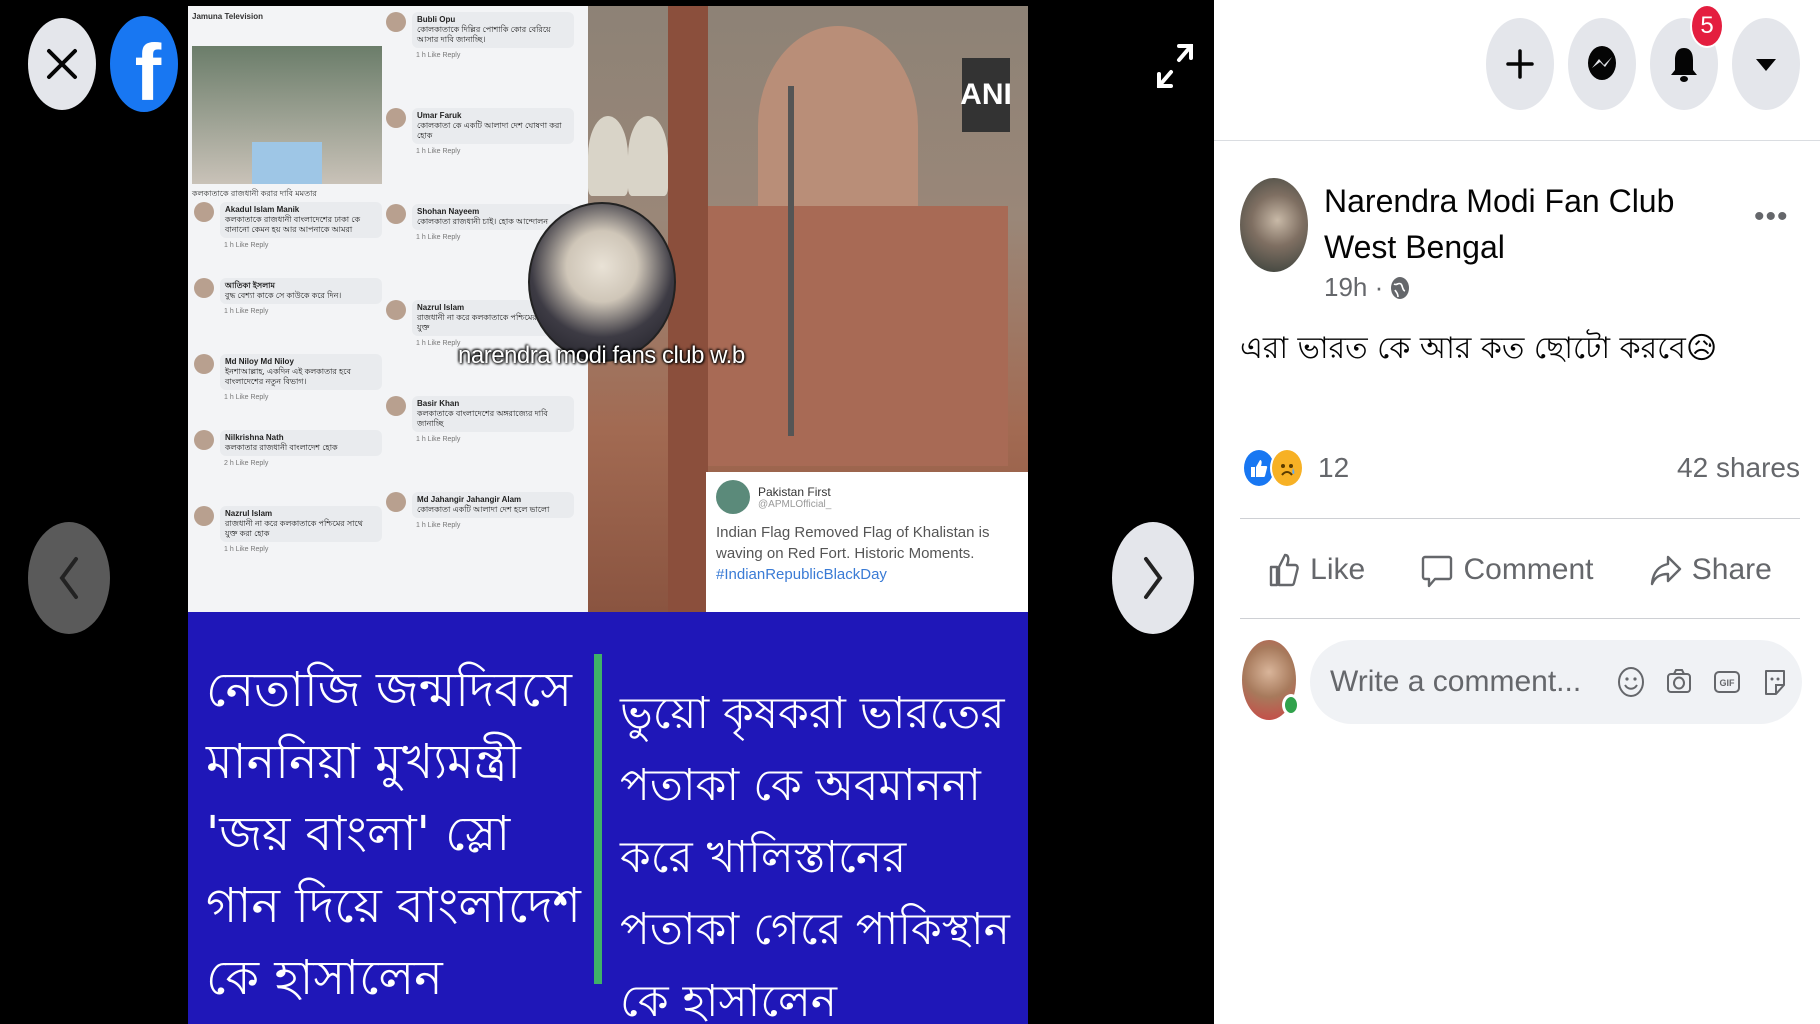 Image resolution: width=1820 pixels, height=1024 pixels. Describe the element at coordinates (438, 403) in the screenshot. I see `comment-author: Basir Khan` at that location.